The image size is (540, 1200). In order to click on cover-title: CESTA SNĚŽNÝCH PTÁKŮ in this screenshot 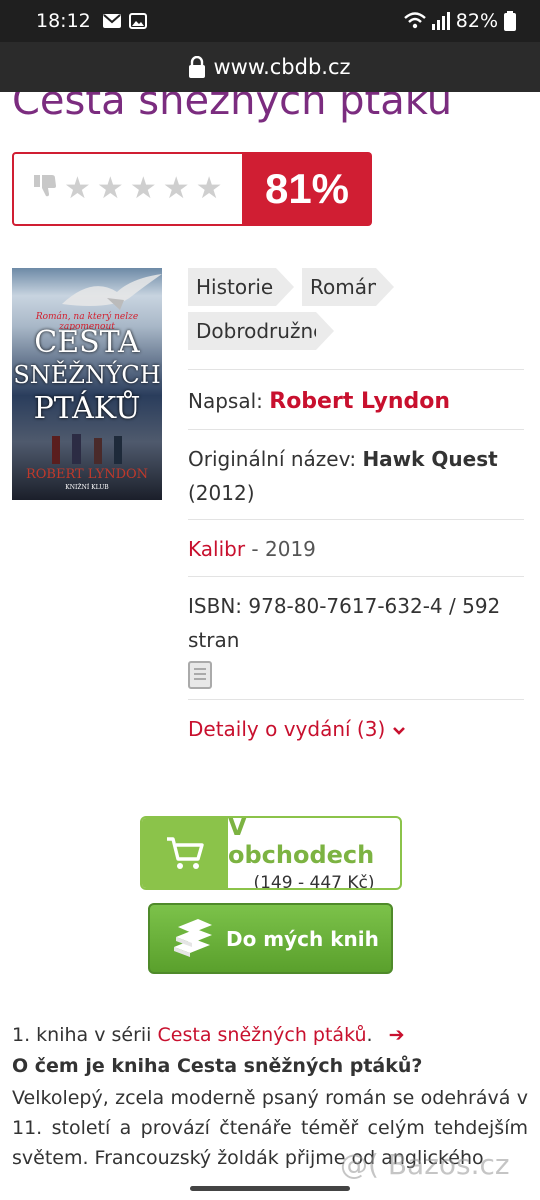, I will do `click(87, 375)`.